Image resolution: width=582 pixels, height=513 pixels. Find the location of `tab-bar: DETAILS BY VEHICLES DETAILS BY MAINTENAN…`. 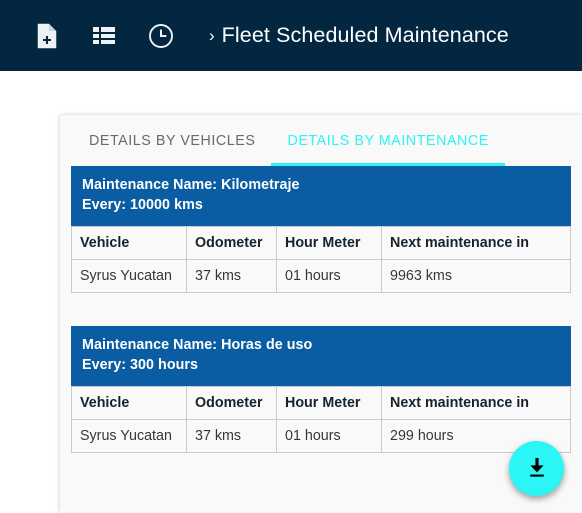

tab-bar: DETAILS BY VEHICLES DETAILS BY MAINTENAN… is located at coordinates (321, 140).